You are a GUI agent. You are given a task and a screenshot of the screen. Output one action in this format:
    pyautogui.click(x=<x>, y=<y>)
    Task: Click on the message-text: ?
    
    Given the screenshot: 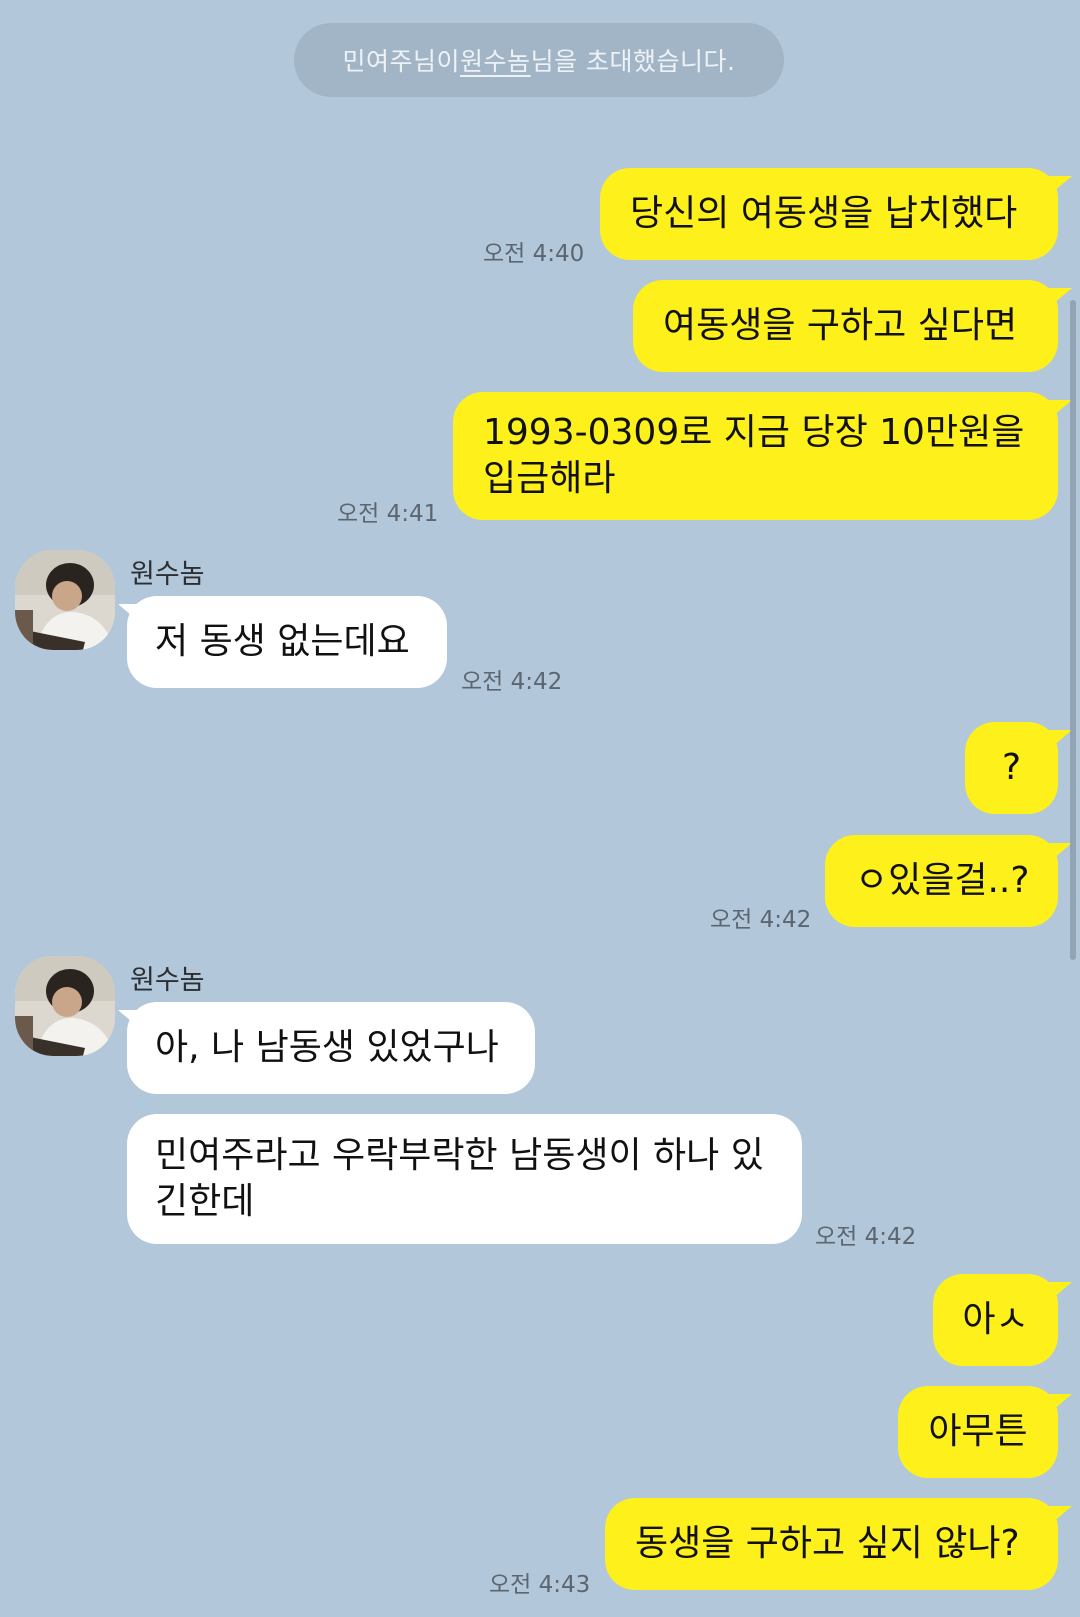 What is the action you would take?
    pyautogui.click(x=1011, y=767)
    